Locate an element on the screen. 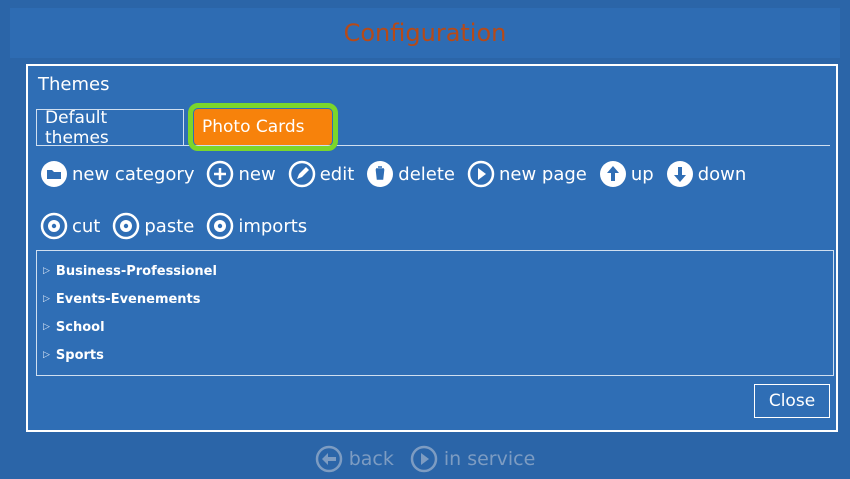 The width and height of the screenshot is (850, 479). new-label: new is located at coordinates (257, 174).